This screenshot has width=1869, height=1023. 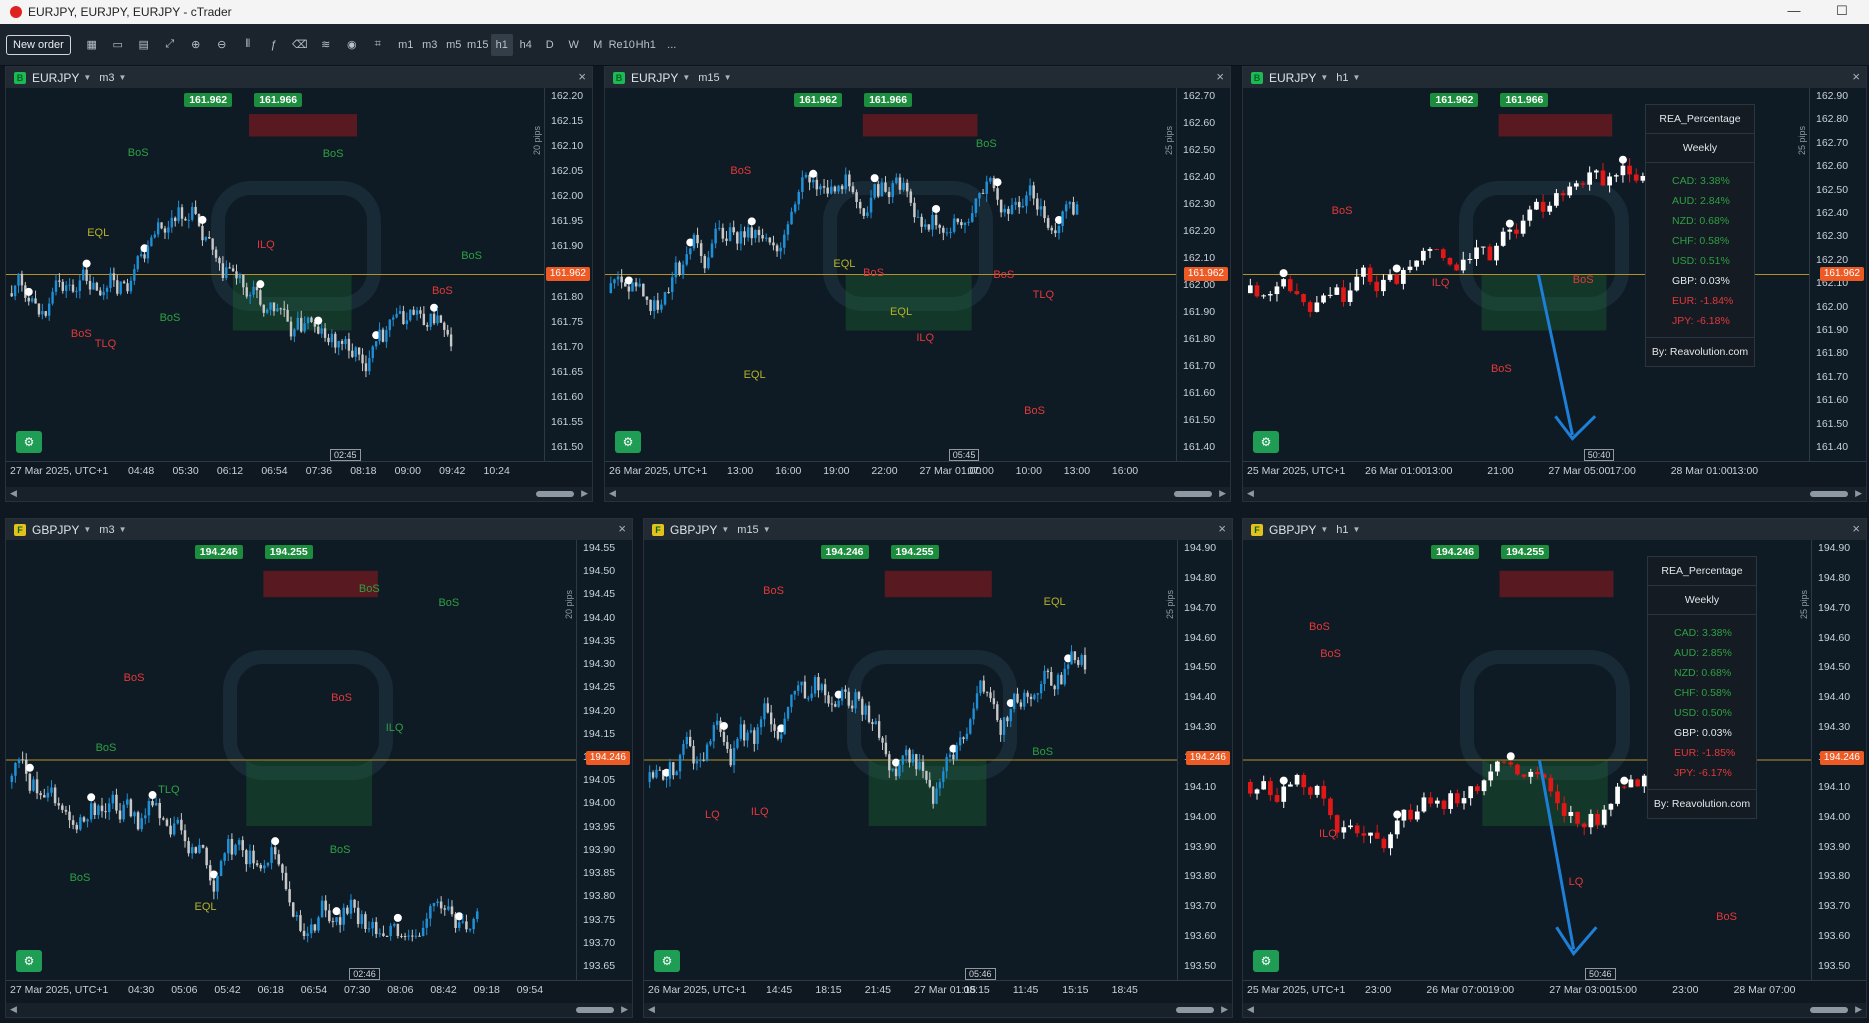 I want to click on minimize-button: —, so click(x=1794, y=12).